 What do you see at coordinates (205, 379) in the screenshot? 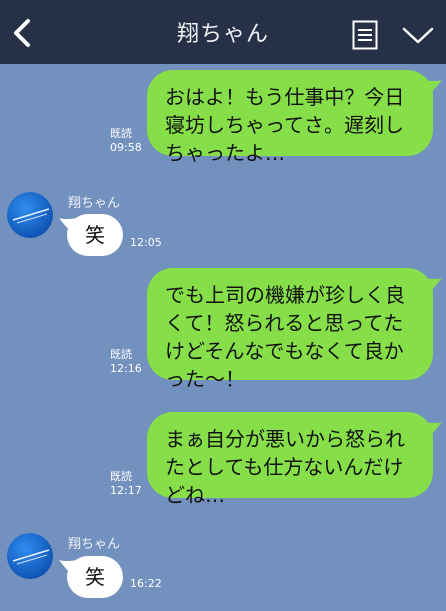
I see `message-line: った〜！` at bounding box center [205, 379].